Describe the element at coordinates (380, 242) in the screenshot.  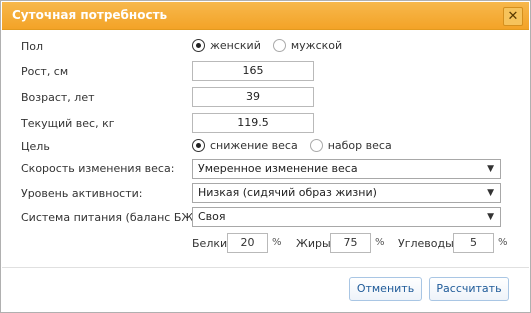
I see `fat-unit: %` at that location.